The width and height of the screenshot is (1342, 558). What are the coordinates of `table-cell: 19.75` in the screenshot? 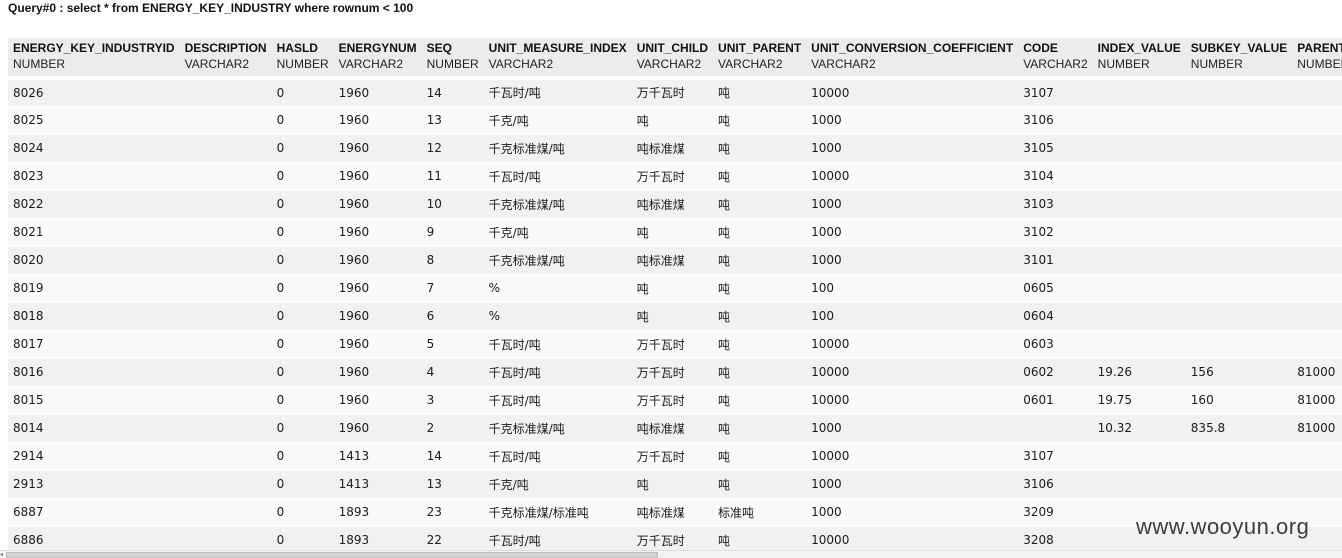 It's located at (1139, 400).